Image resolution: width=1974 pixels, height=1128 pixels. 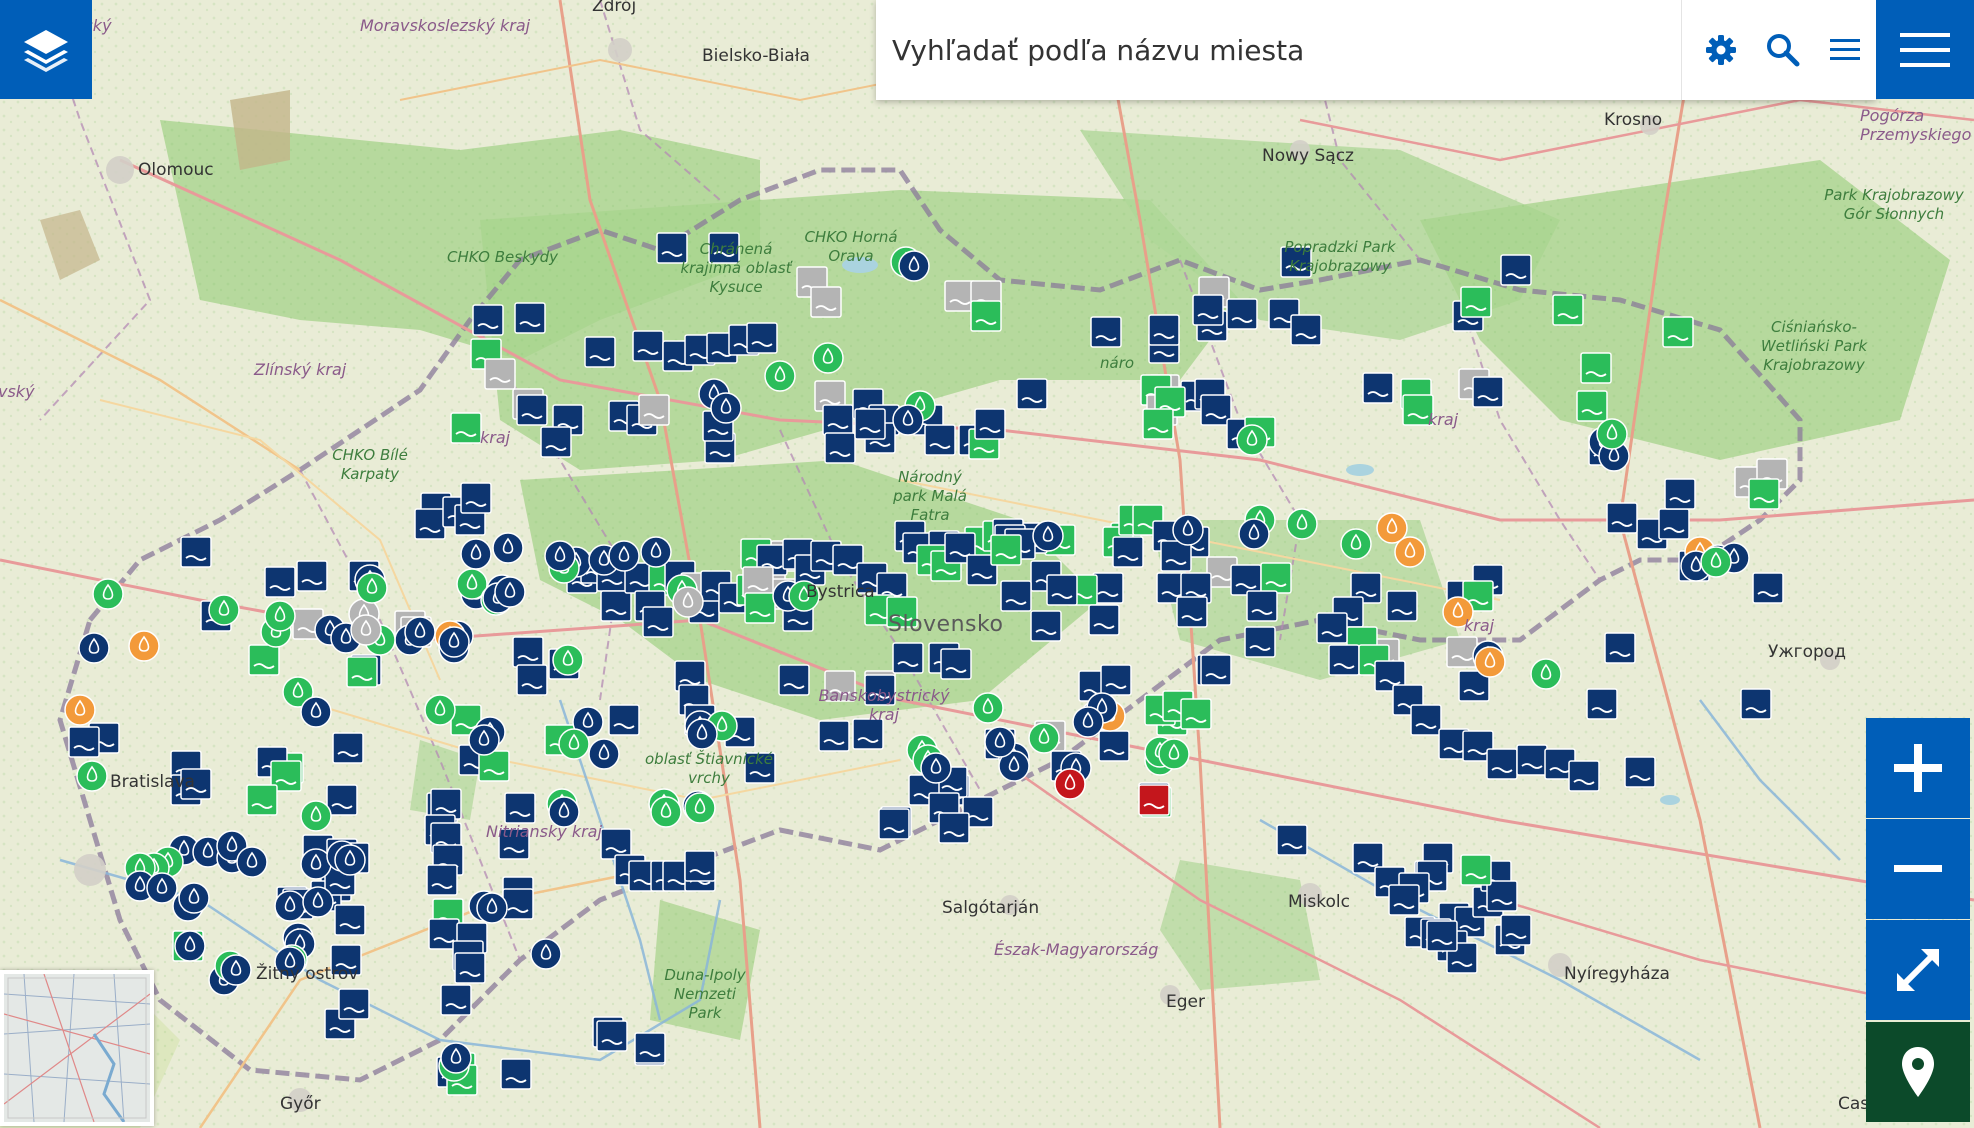 I want to click on locate-me-button, so click(x=1918, y=1072).